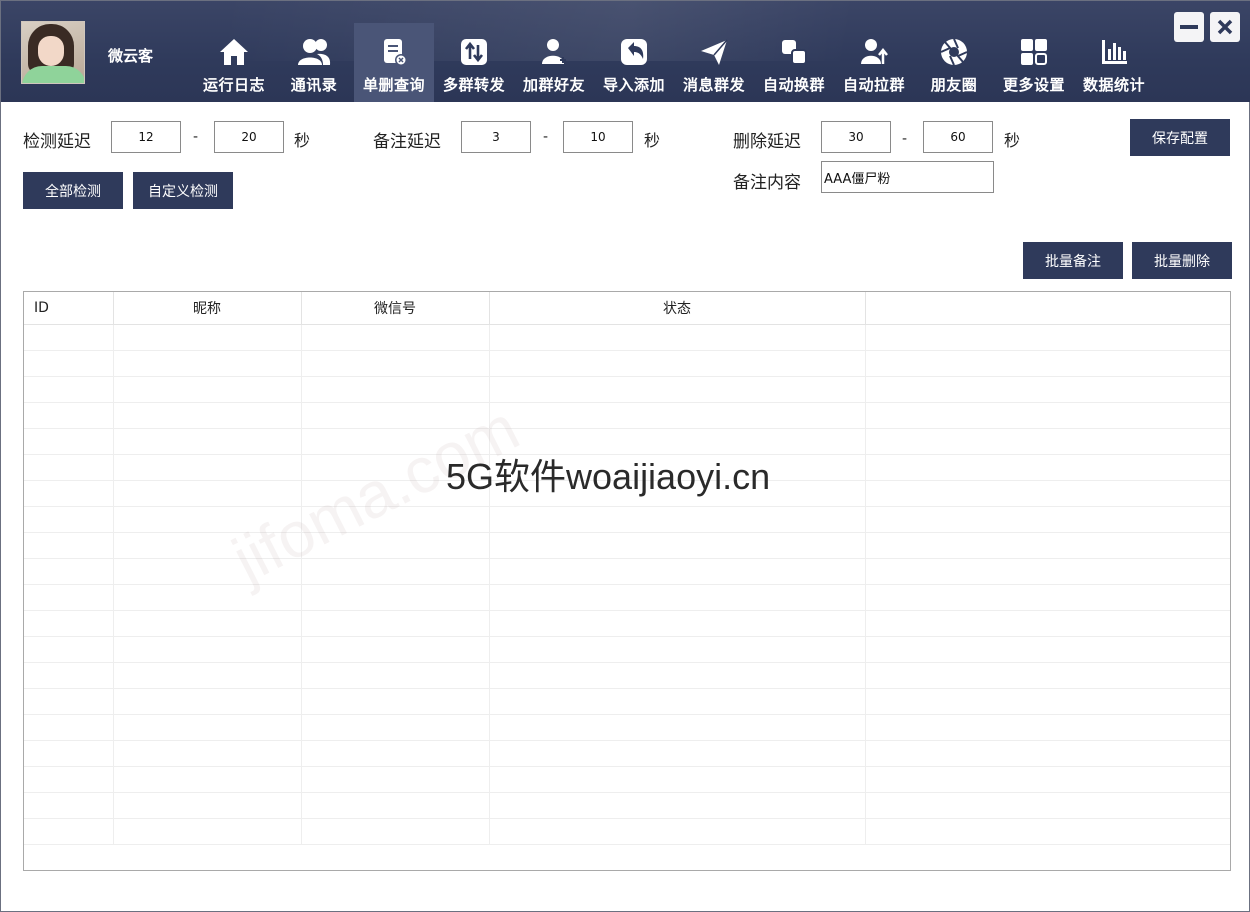 This screenshot has width=1250, height=912. I want to click on remark-content-input, so click(907, 177).